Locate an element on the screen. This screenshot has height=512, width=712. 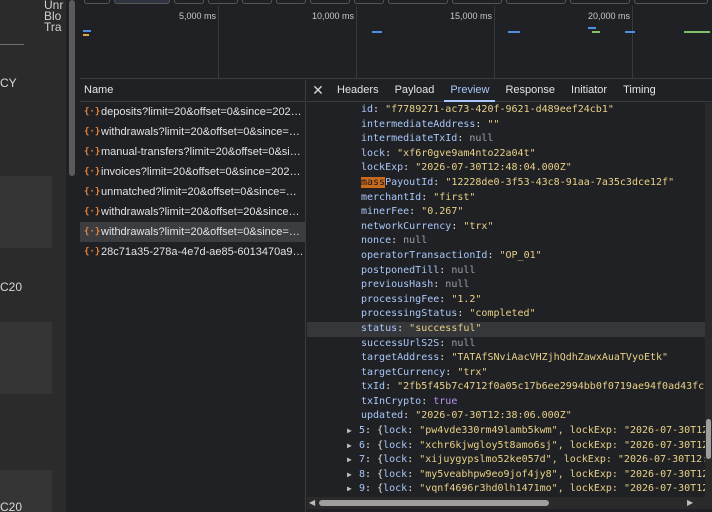
app-label: C20 is located at coordinates (11, 287).